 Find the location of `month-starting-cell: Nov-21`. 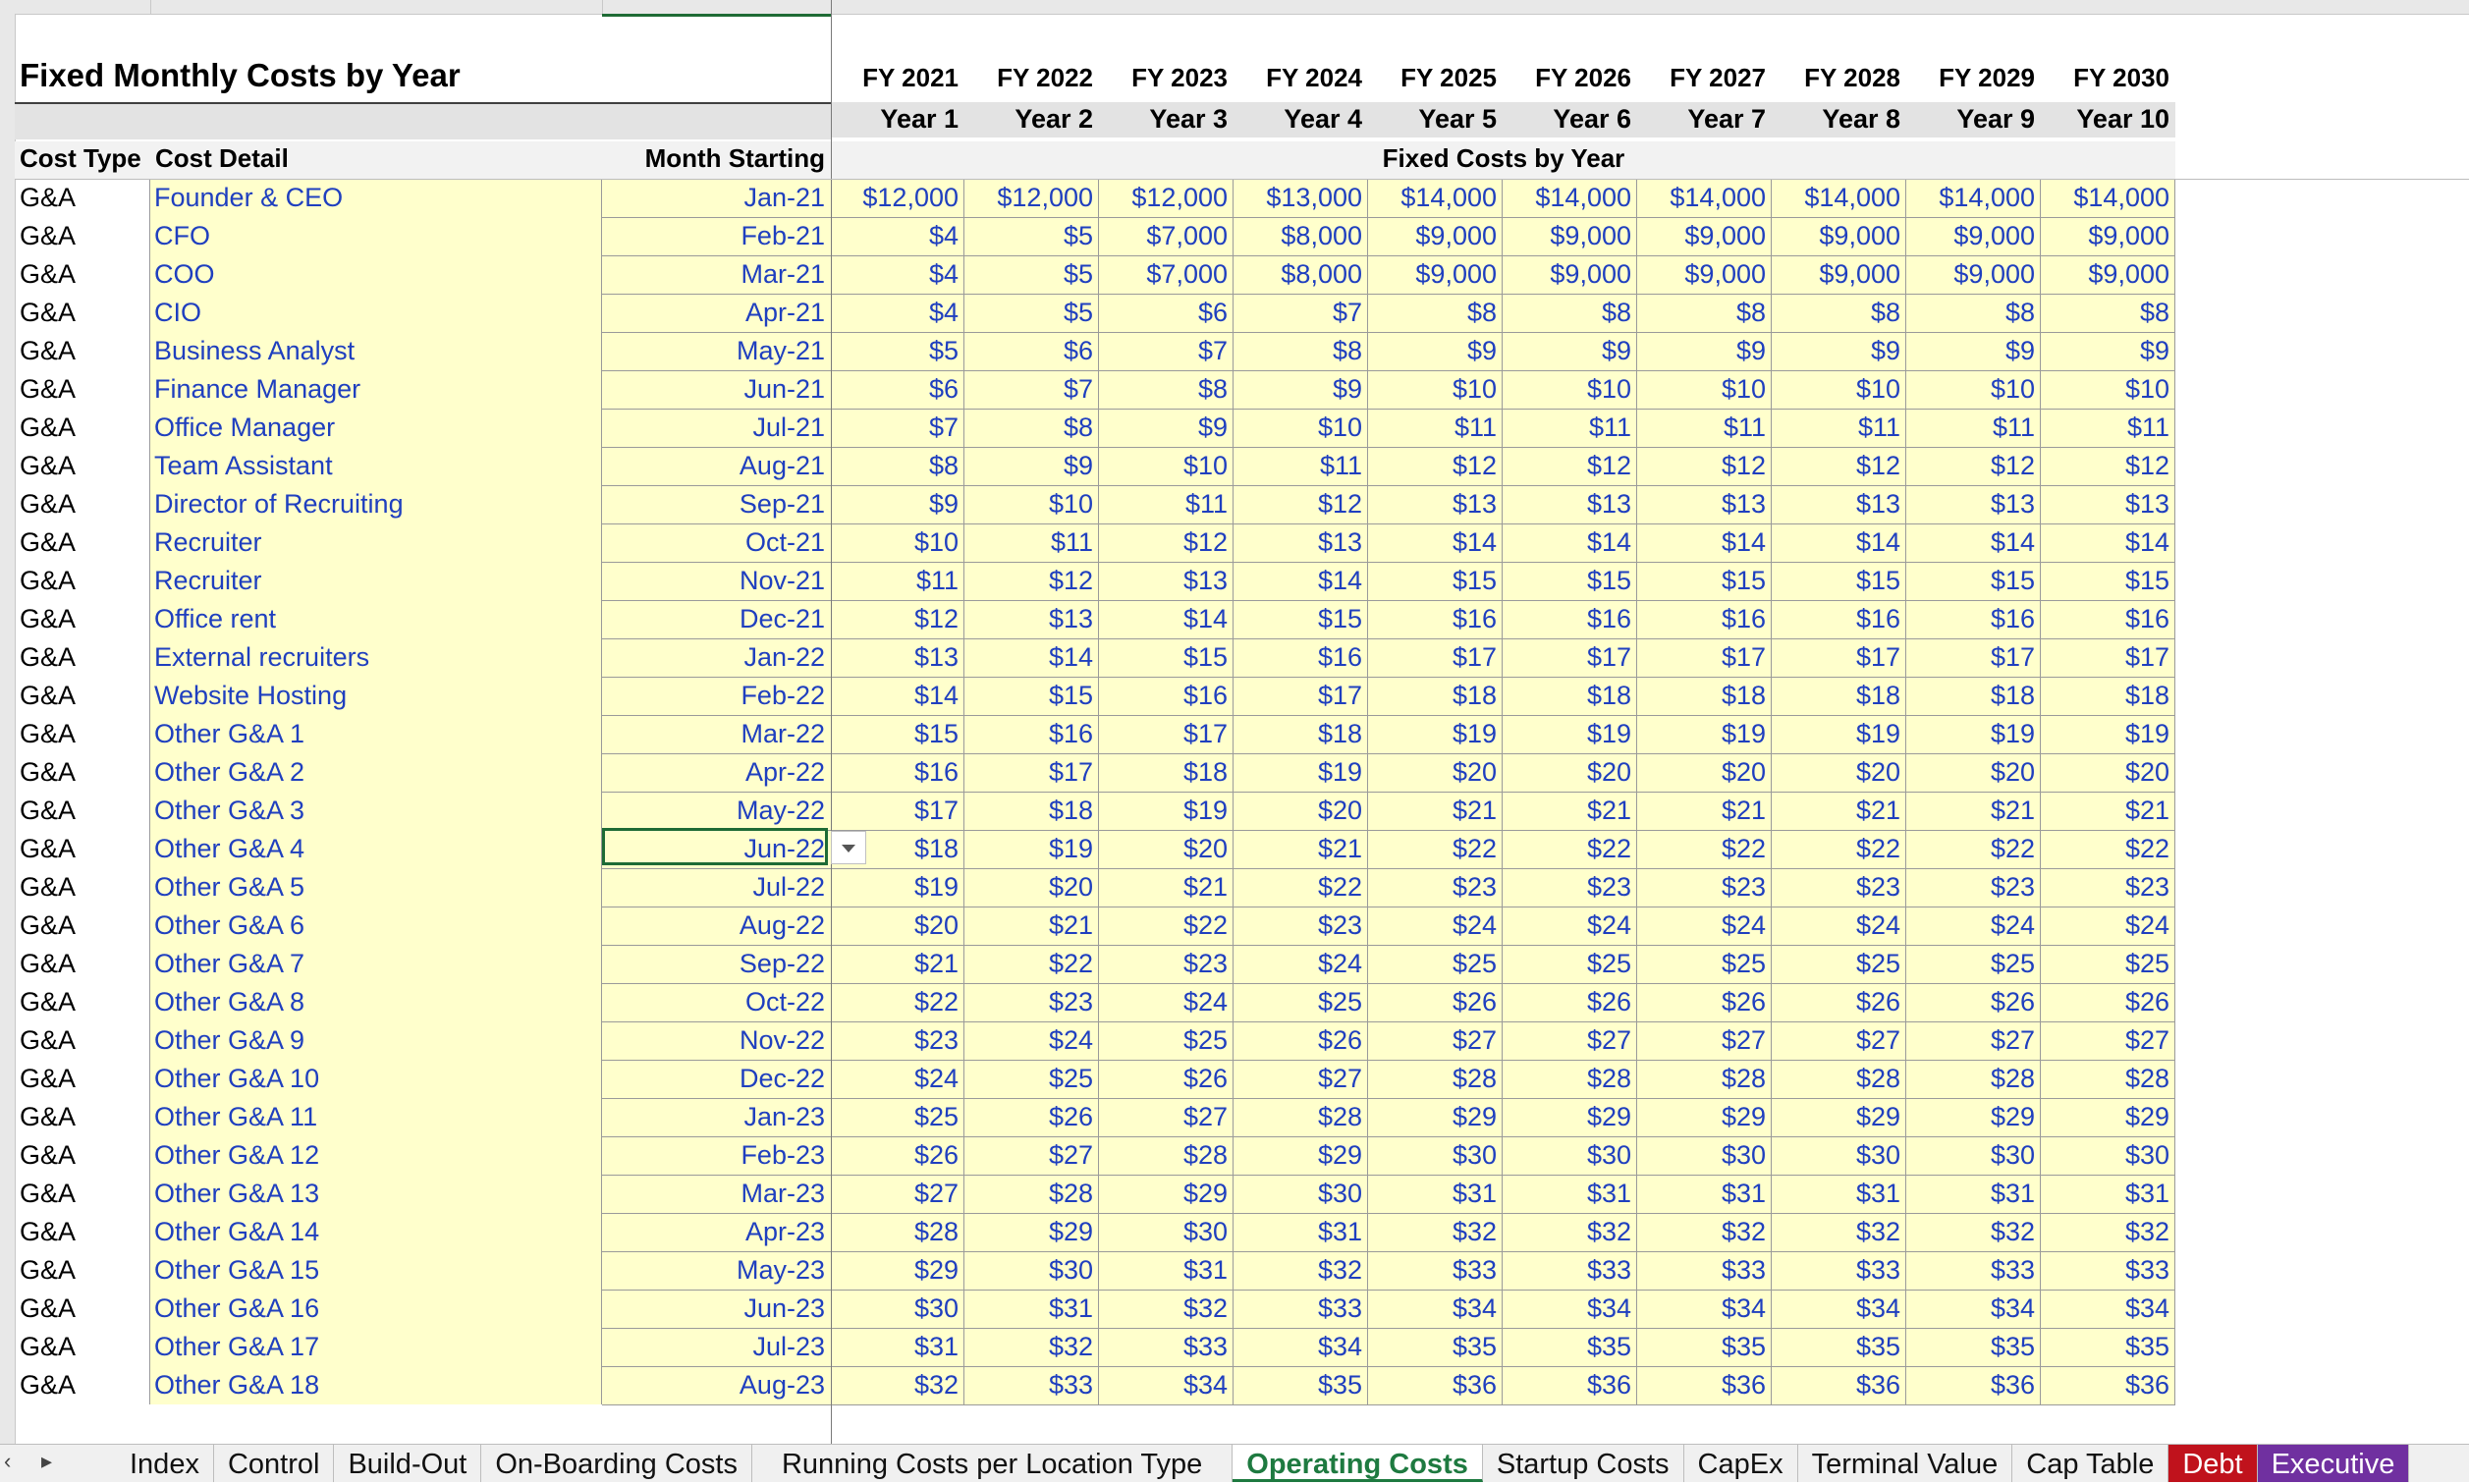

month-starting-cell: Nov-21 is located at coordinates (714, 581).